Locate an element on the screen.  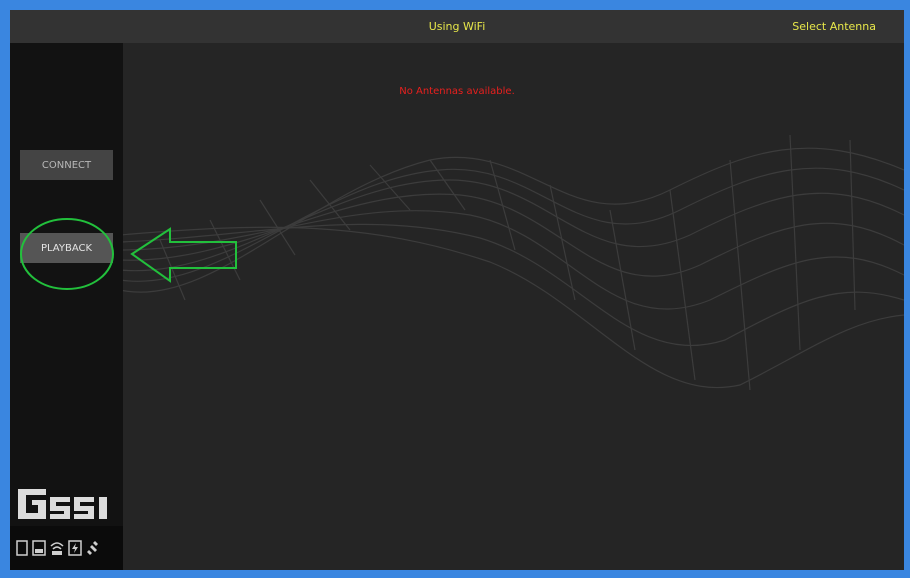
playback-highlight-ellipse is located at coordinates (67, 254).